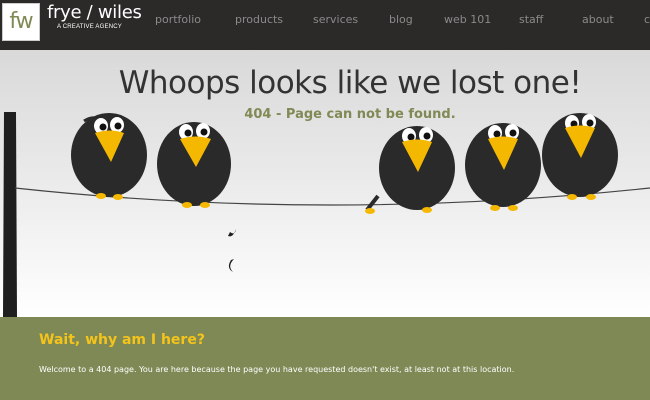  I want to click on nav-item-staff: staff, so click(531, 19).